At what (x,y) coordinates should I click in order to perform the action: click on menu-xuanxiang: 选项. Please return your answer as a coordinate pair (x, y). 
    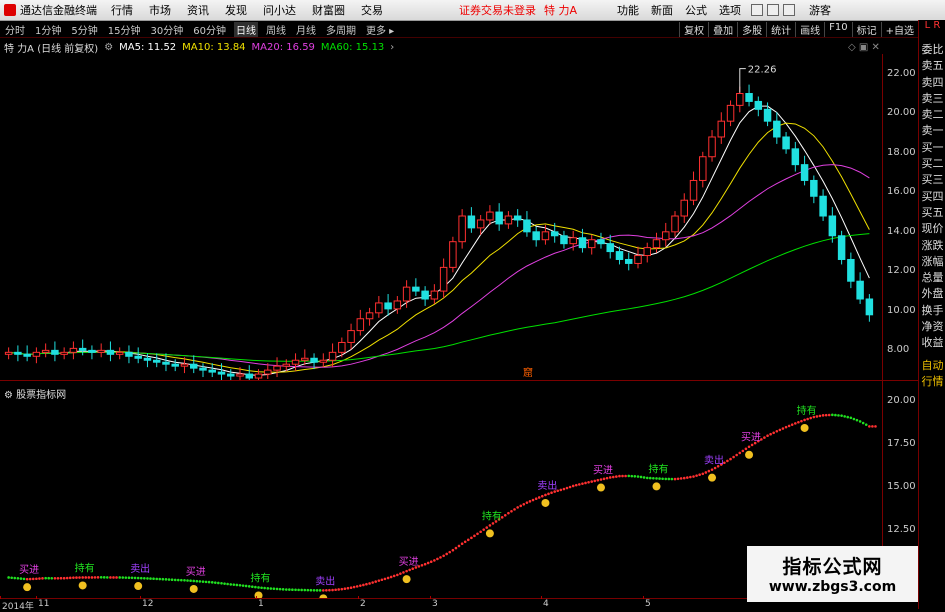
    Looking at the image, I should click on (730, 10).